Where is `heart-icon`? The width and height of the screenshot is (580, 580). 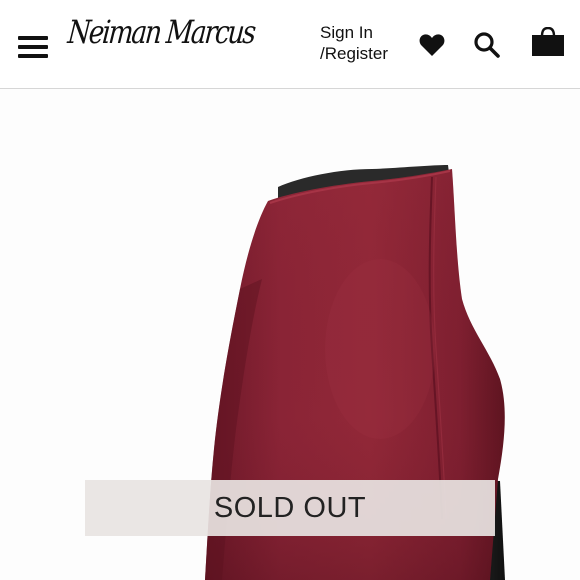
heart-icon is located at coordinates (432, 45).